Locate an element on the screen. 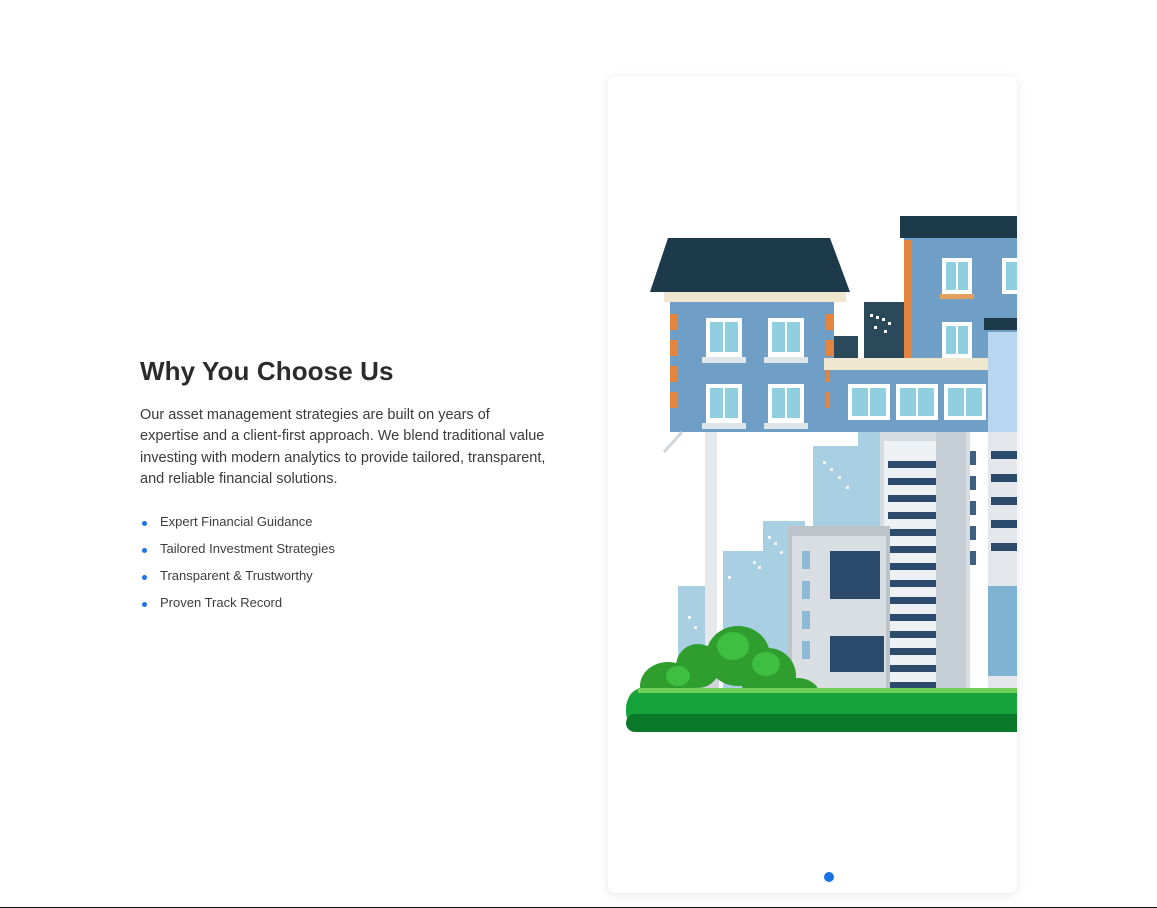 Image resolution: width=1157 pixels, height=908 pixels. section-heading: Why You Choose Us is located at coordinates (267, 371).